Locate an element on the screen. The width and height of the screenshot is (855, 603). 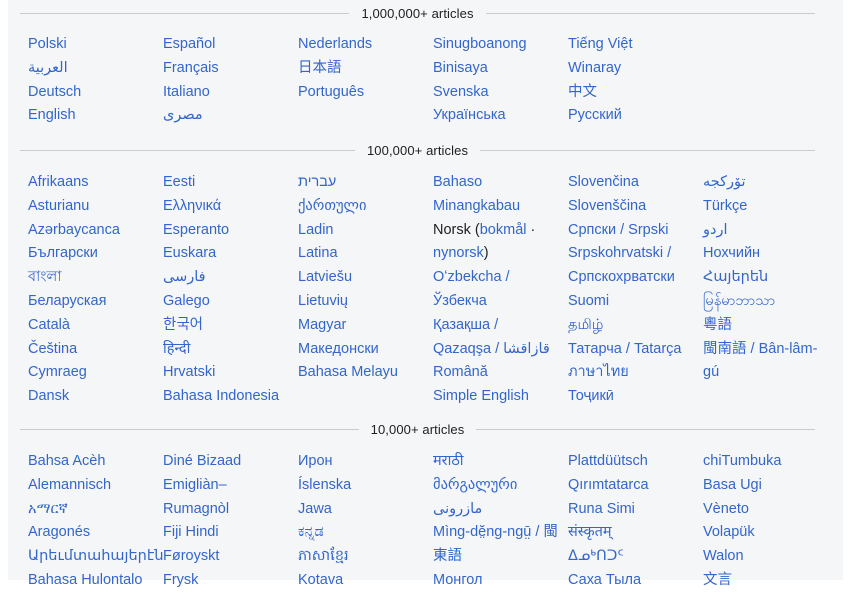
language-link: Emigliàn–Rumagnòl is located at coordinates (226, 498).